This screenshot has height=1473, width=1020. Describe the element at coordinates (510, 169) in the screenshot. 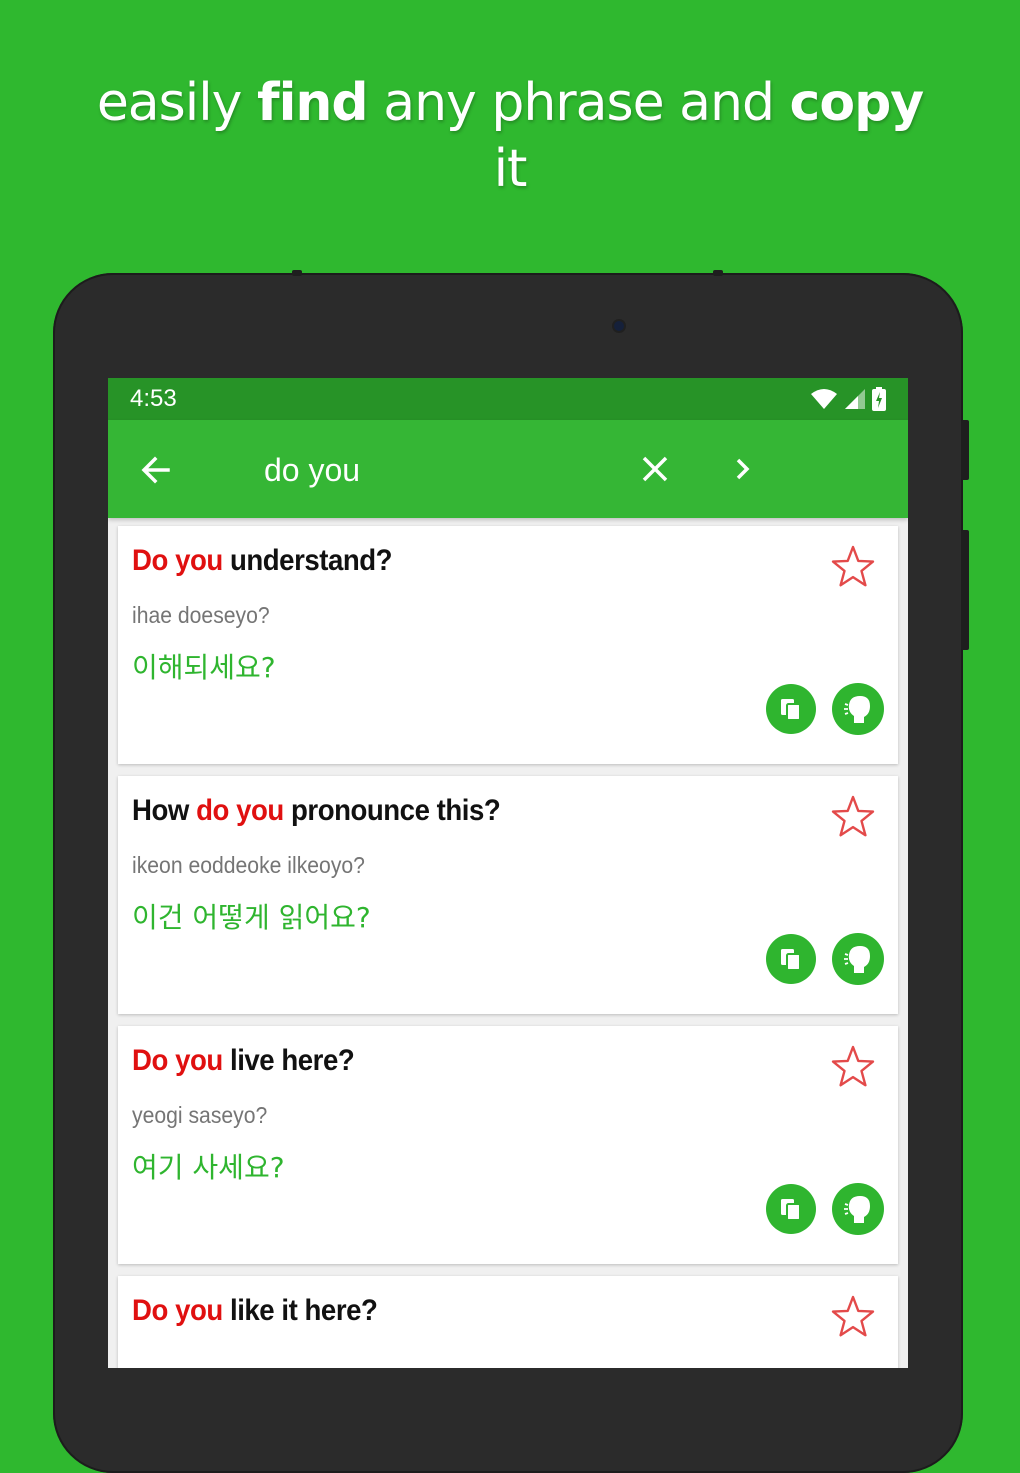

I see `promo-line-2: it` at that location.